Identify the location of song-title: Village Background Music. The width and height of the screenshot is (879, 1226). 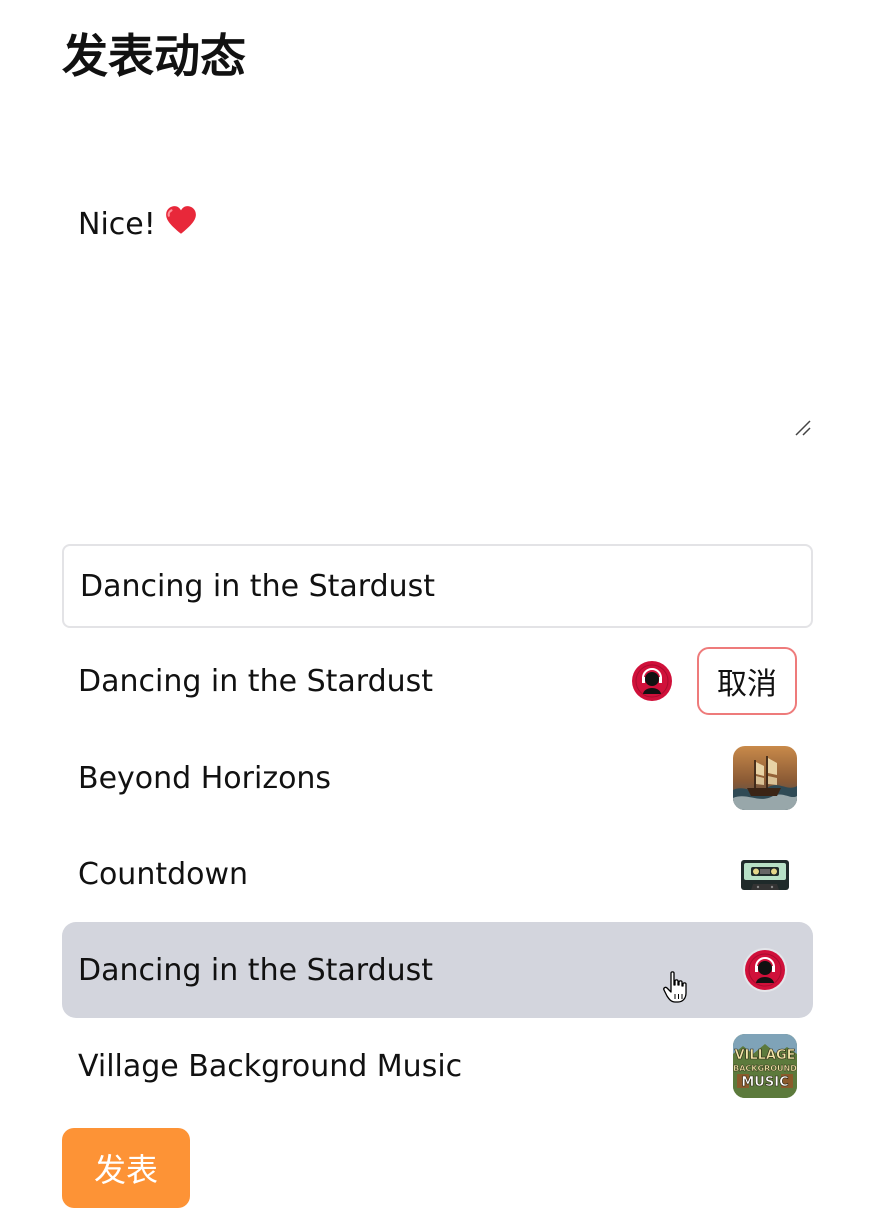
(270, 1066).